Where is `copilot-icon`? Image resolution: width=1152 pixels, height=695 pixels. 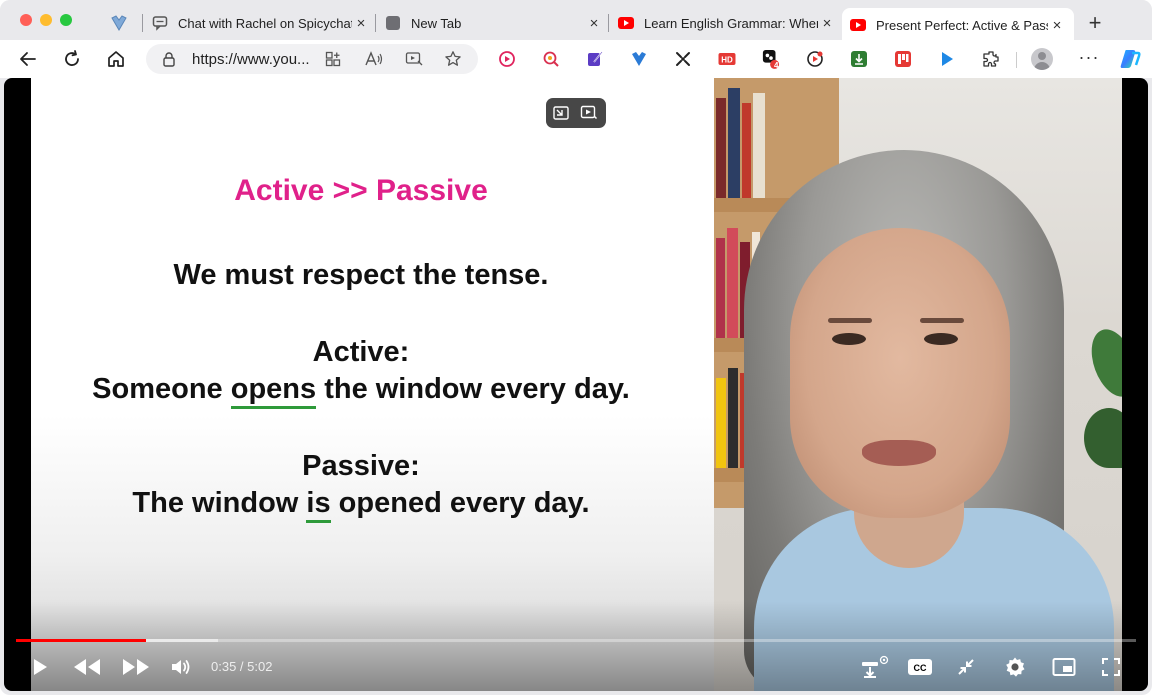 copilot-icon is located at coordinates (1130, 59).